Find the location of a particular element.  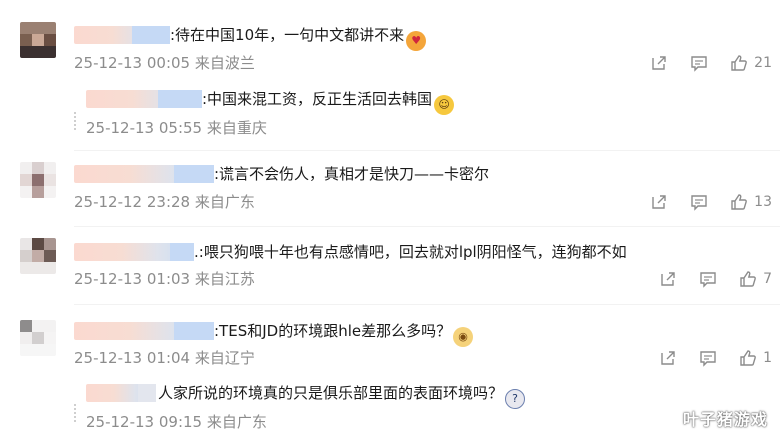

comment-meta: 25-12-13 00:05 来自波兰 is located at coordinates (164, 63).